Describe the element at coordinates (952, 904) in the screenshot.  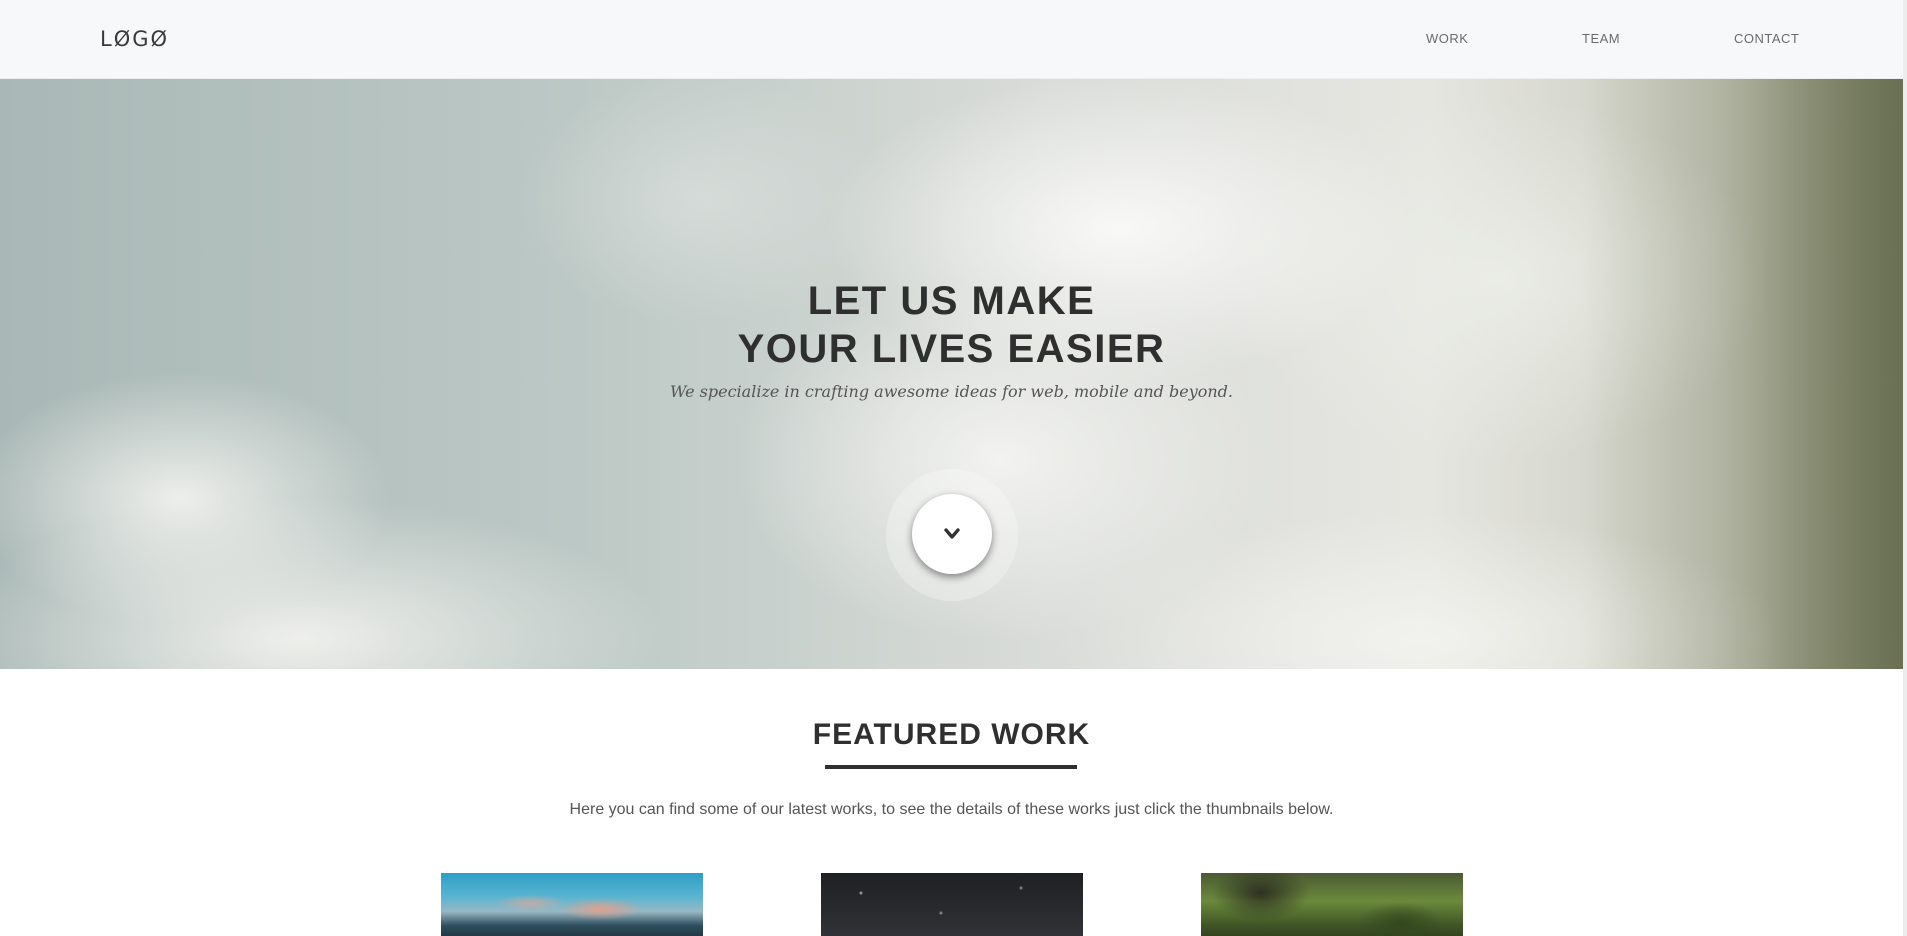
I see `work-thumbnail-night-sky` at that location.